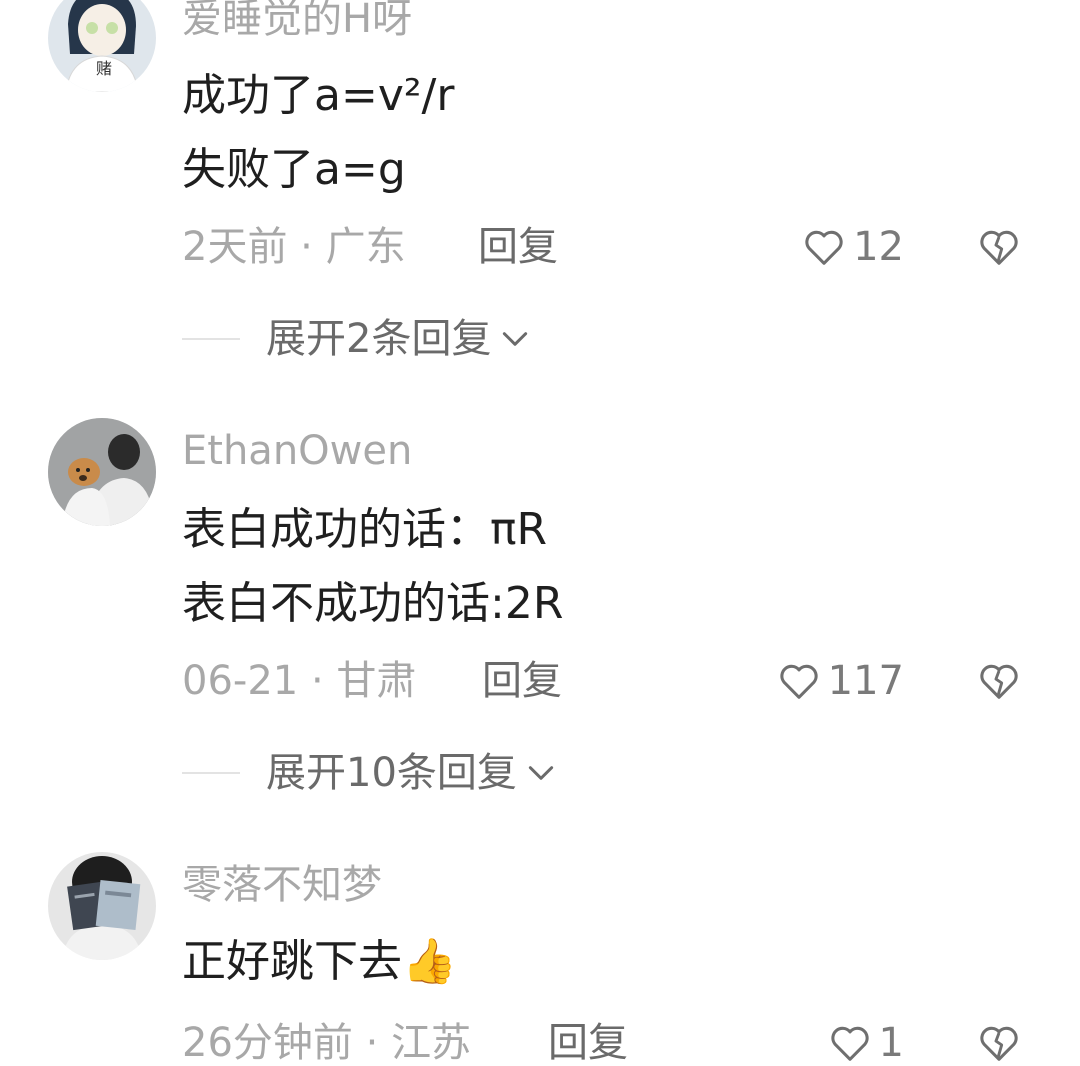 Image resolution: width=1080 pixels, height=1066 pixels. I want to click on like-button: 12, so click(852, 247).